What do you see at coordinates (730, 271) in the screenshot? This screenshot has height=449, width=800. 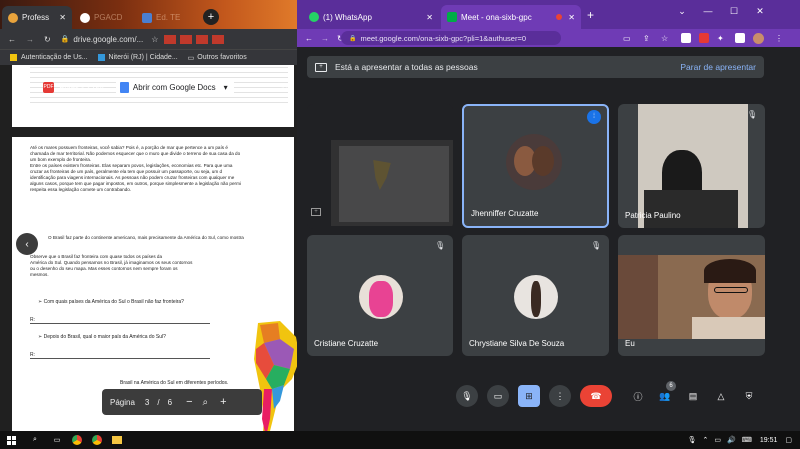 I see `person-hair` at bounding box center [730, 271].